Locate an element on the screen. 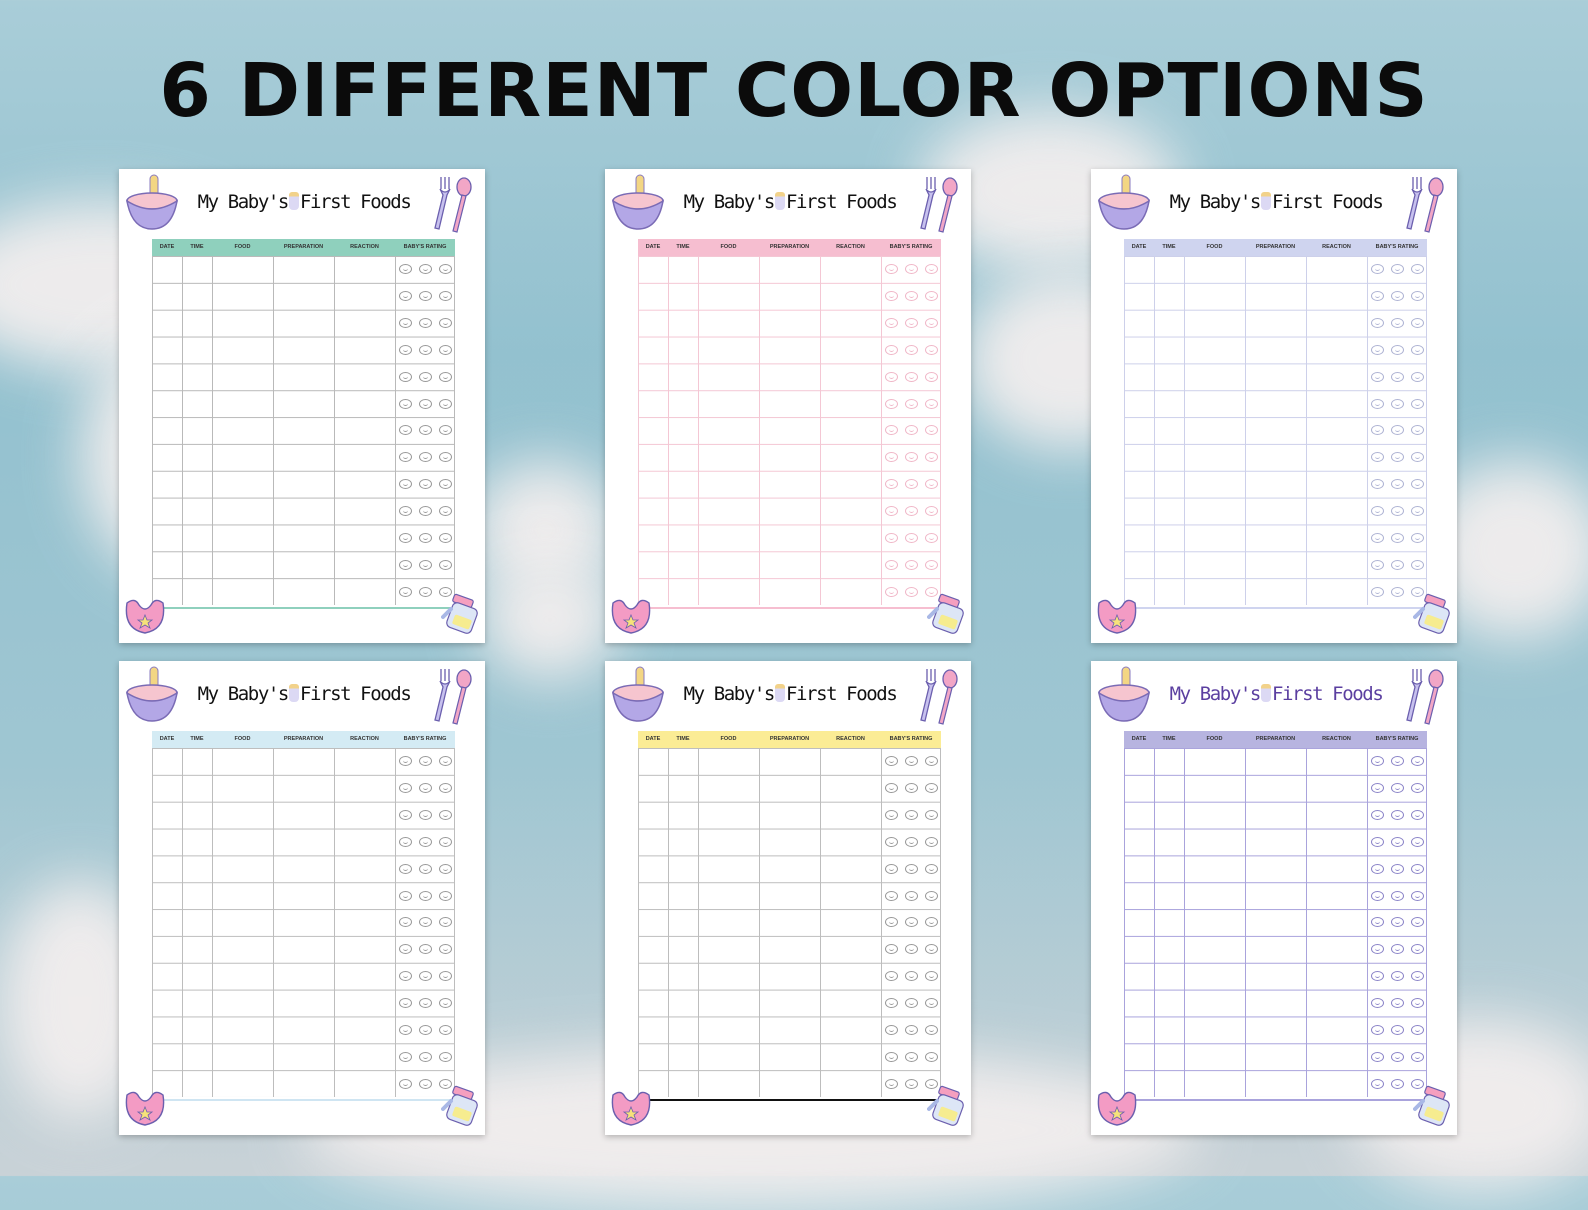 The image size is (1588, 1210). column-header: BABY'S RATING is located at coordinates (911, 247).